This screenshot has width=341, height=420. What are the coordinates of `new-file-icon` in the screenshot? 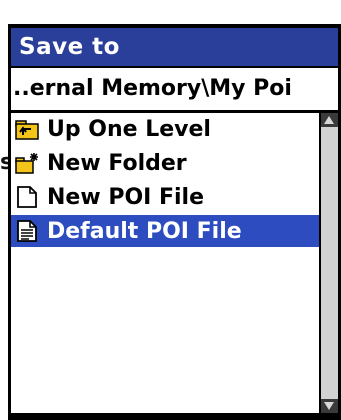 It's located at (27, 197).